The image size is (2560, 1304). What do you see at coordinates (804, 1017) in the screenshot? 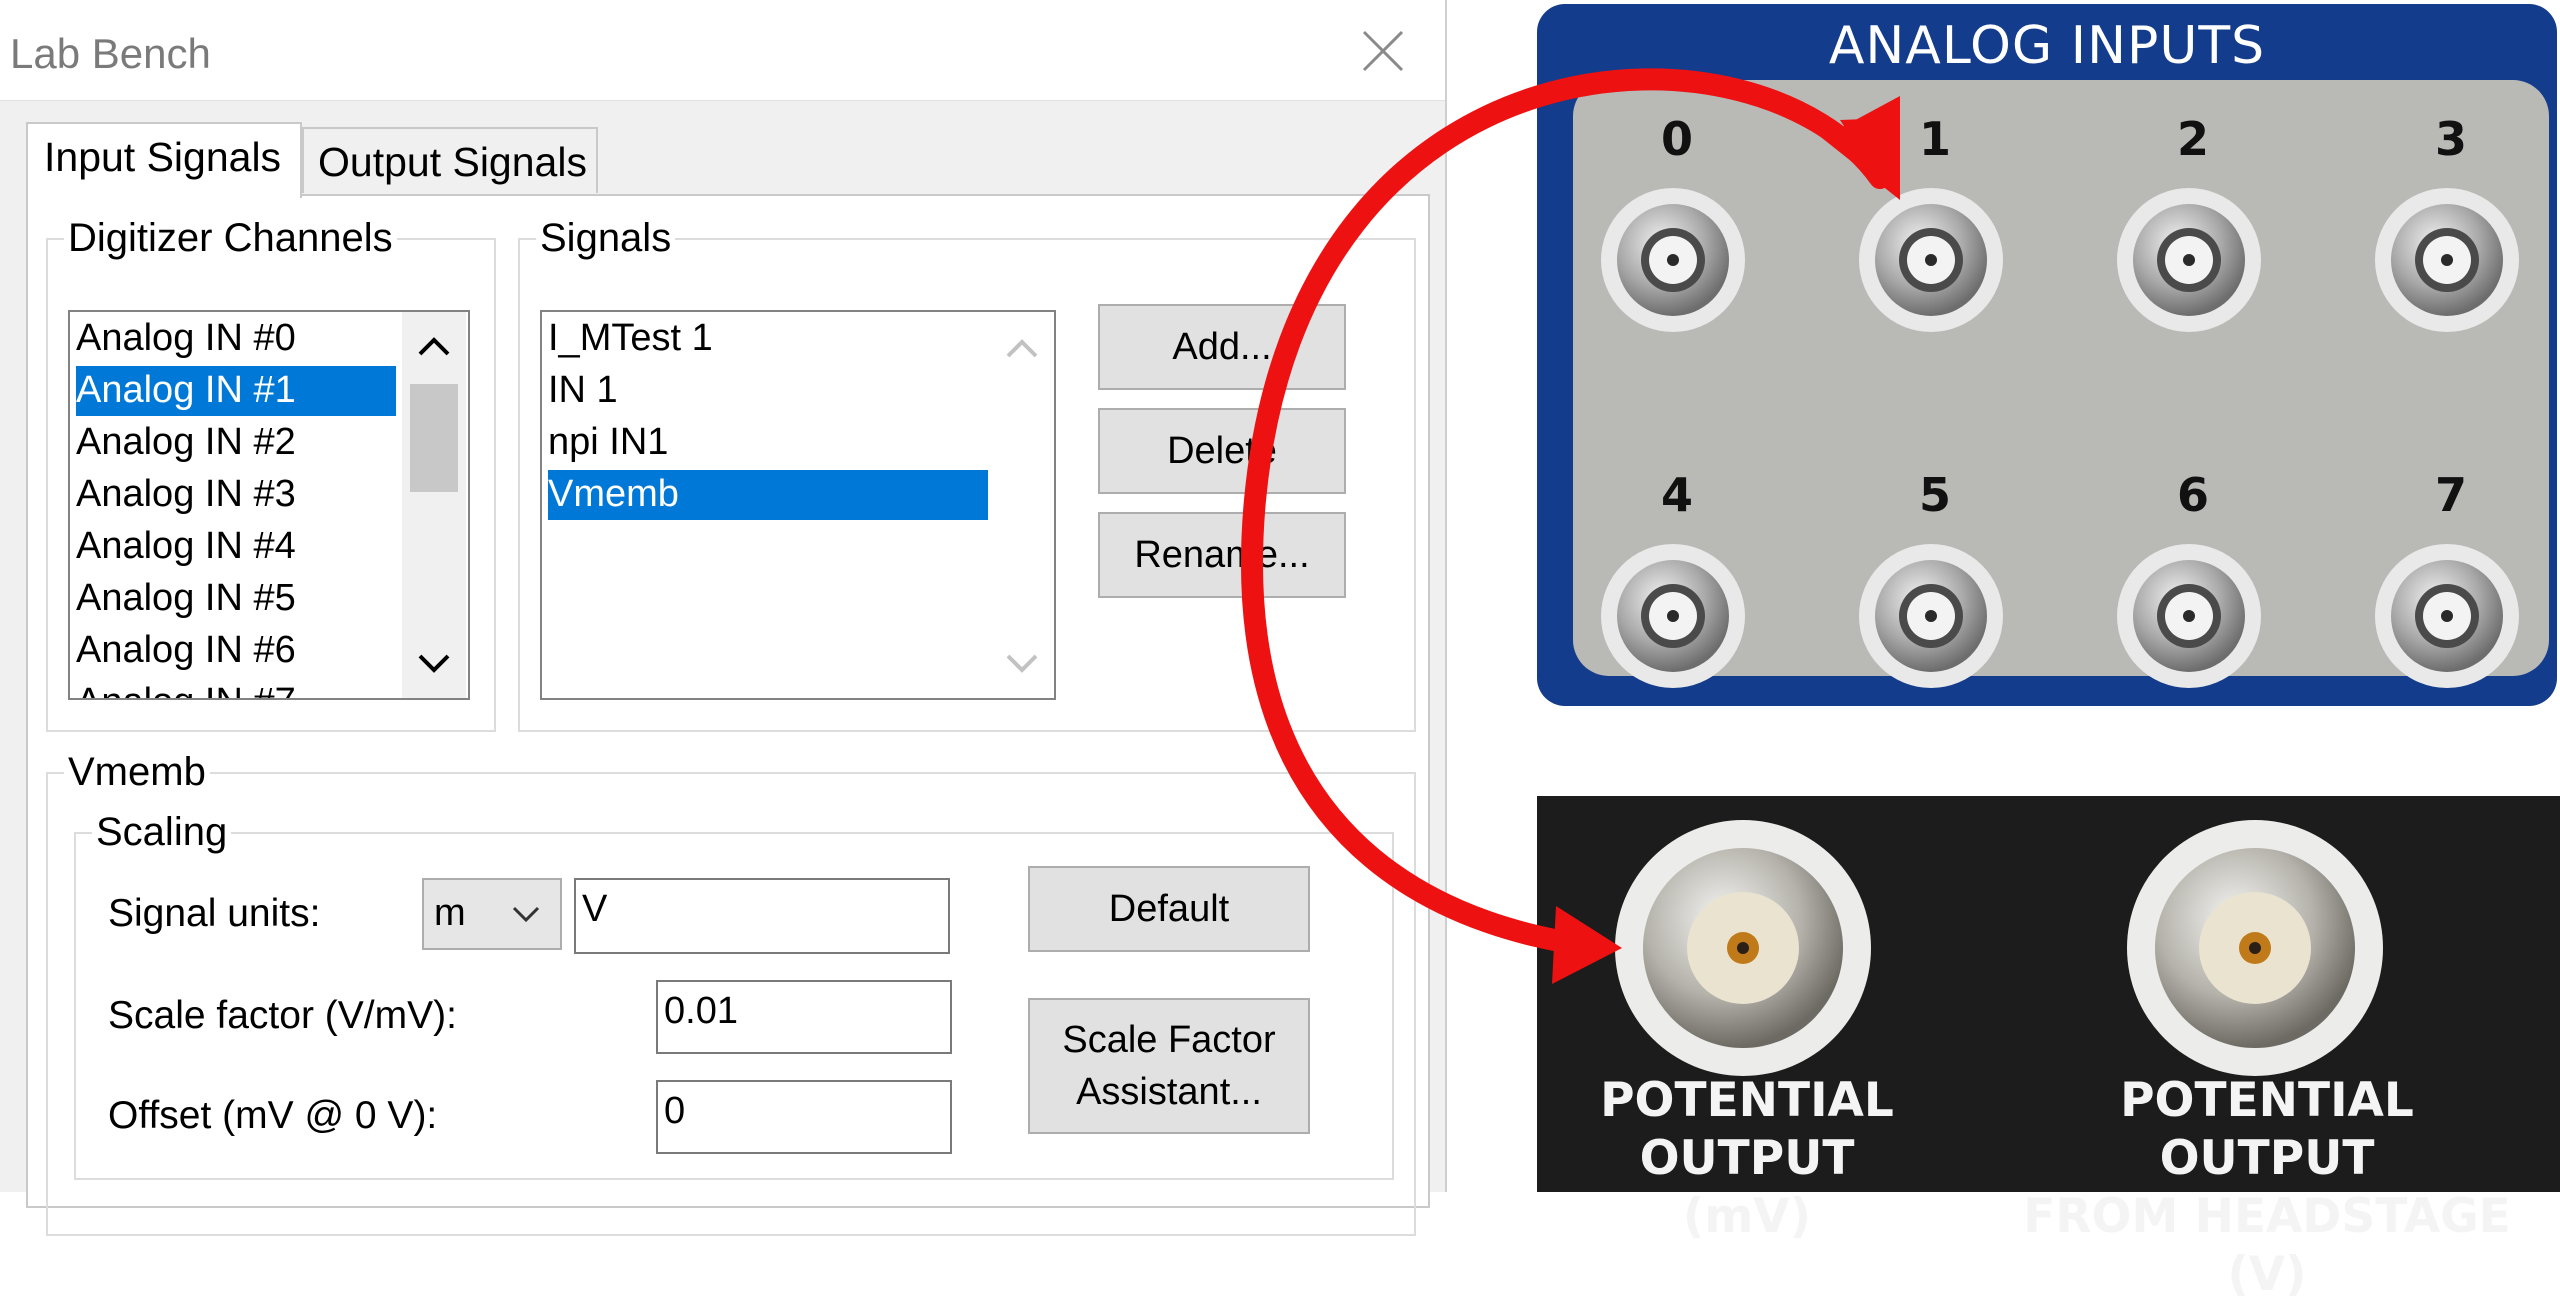
I see `scale-factor-input: 0.01` at bounding box center [804, 1017].